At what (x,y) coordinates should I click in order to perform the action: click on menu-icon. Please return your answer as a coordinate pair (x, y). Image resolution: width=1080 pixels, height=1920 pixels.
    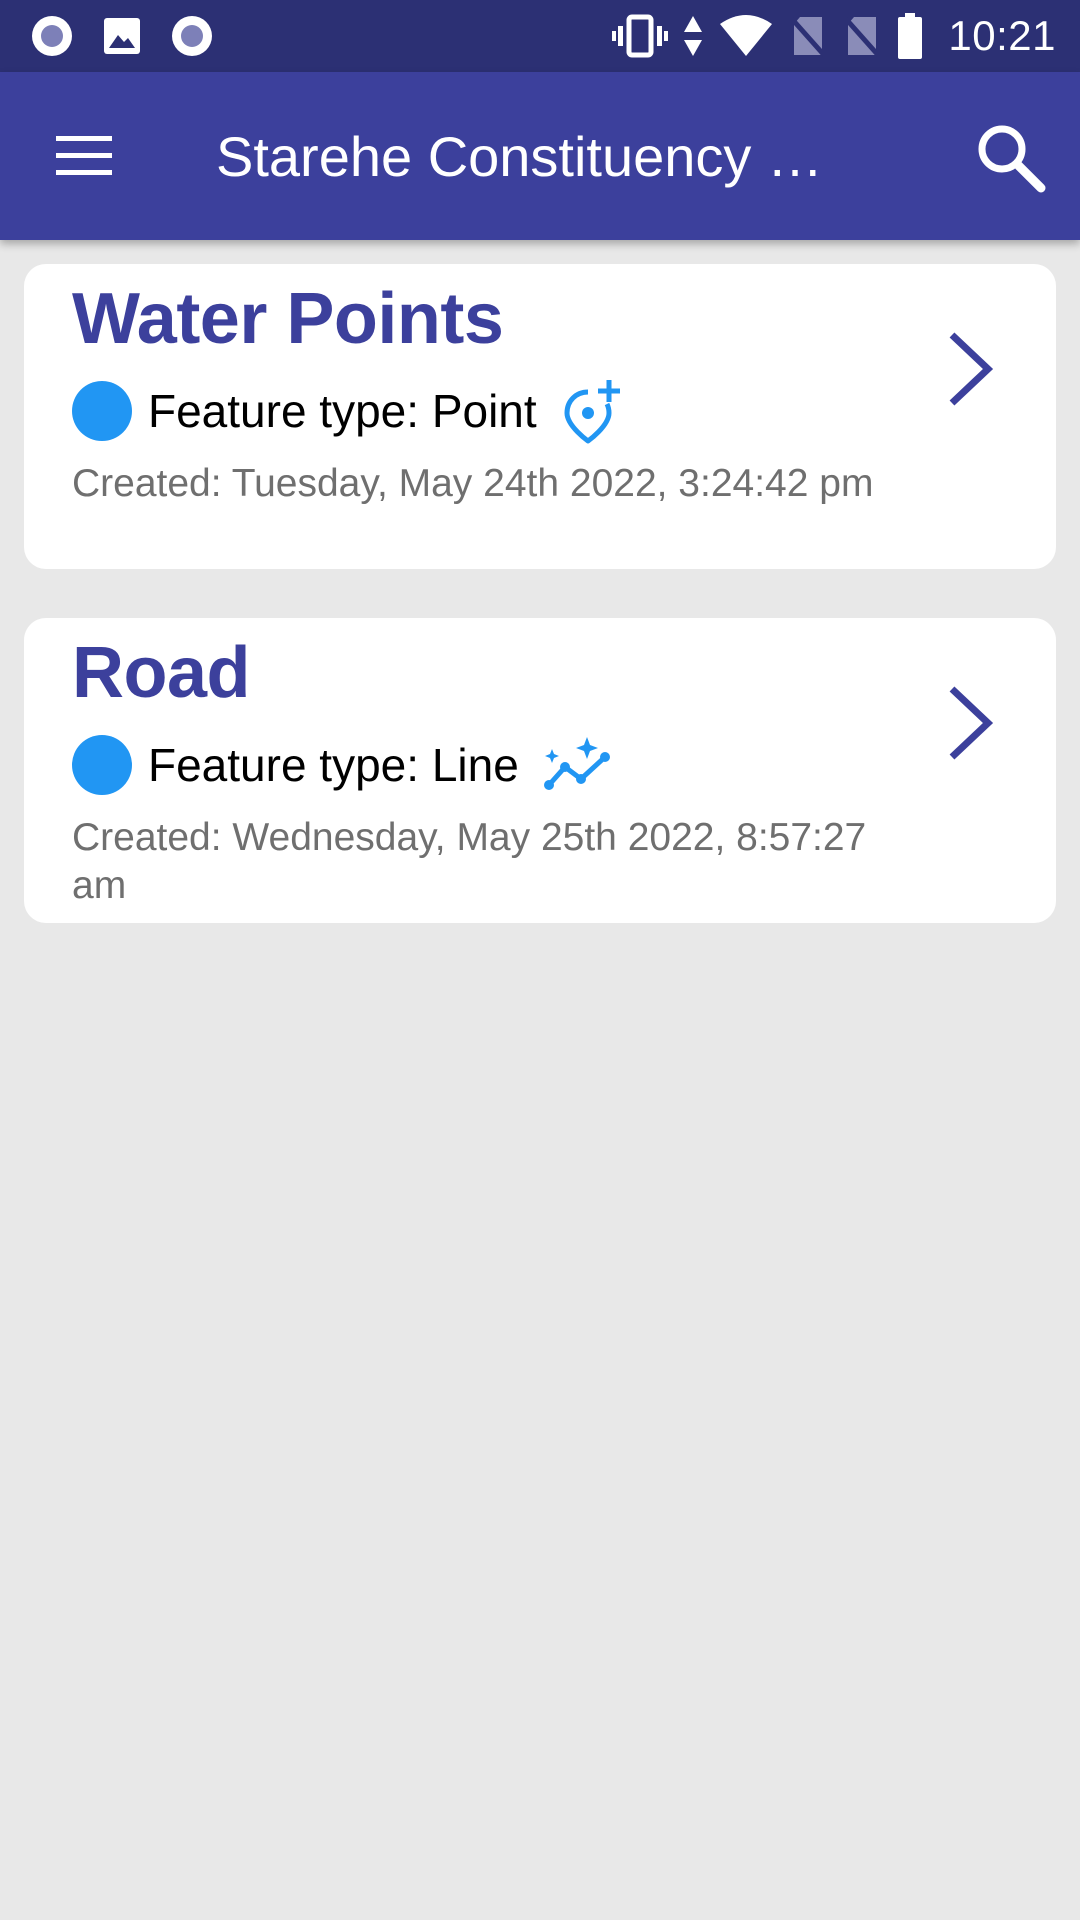
    Looking at the image, I should click on (84, 155).